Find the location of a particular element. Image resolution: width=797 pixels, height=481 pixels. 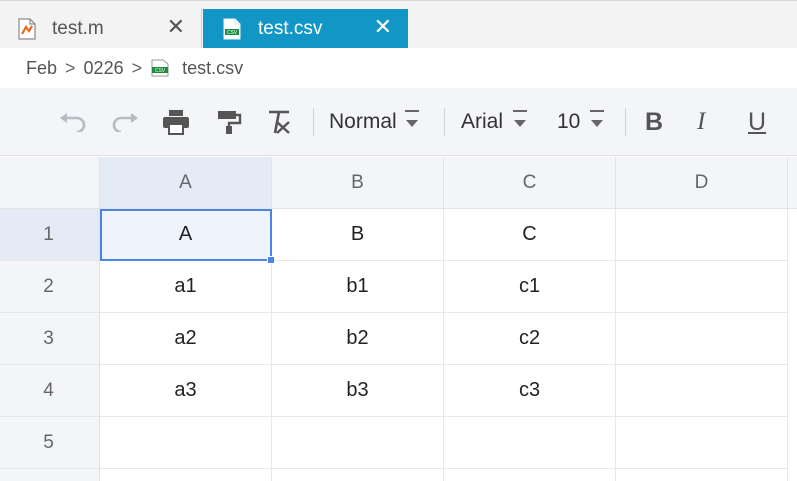

formatting-toolbar: Normal Arial 10 B I U is located at coordinates (398, 122).